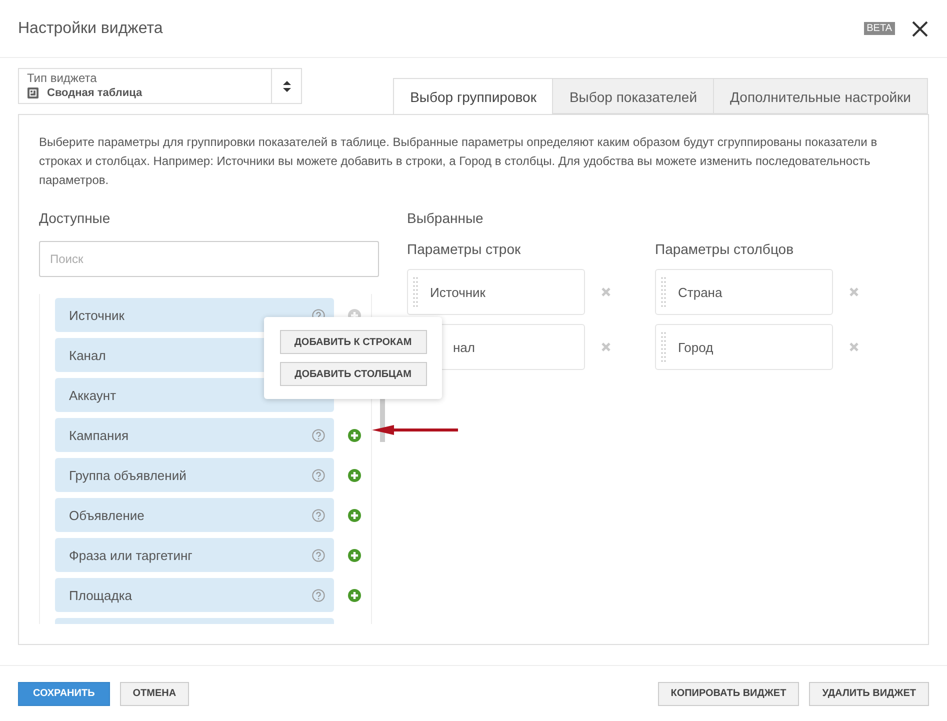 The height and width of the screenshot is (721, 947). What do you see at coordinates (209, 259) in the screenshot?
I see `search-field: Поиск` at bounding box center [209, 259].